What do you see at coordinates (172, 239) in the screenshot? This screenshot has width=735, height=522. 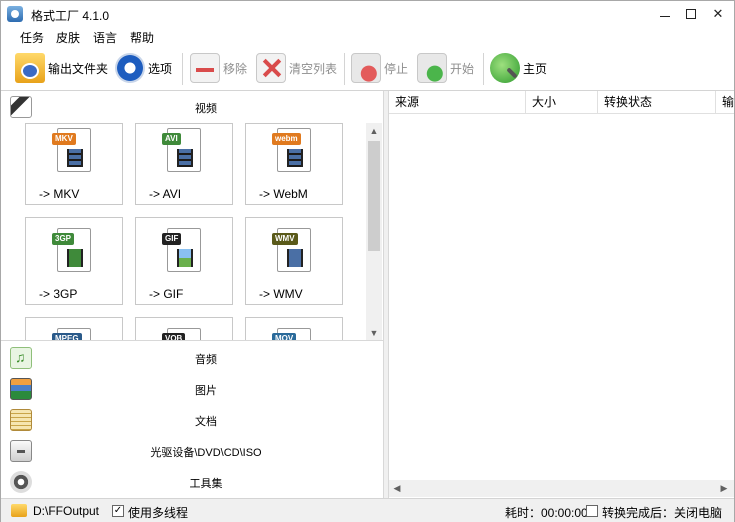 I see `format-badge: GIF` at bounding box center [172, 239].